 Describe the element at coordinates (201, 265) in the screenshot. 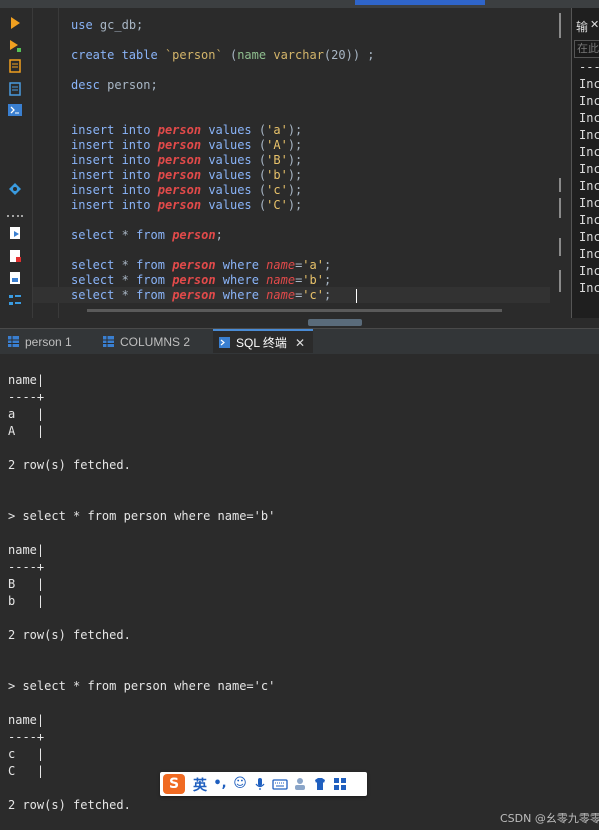

I see `editor-line: select * from person where name='a';` at that location.